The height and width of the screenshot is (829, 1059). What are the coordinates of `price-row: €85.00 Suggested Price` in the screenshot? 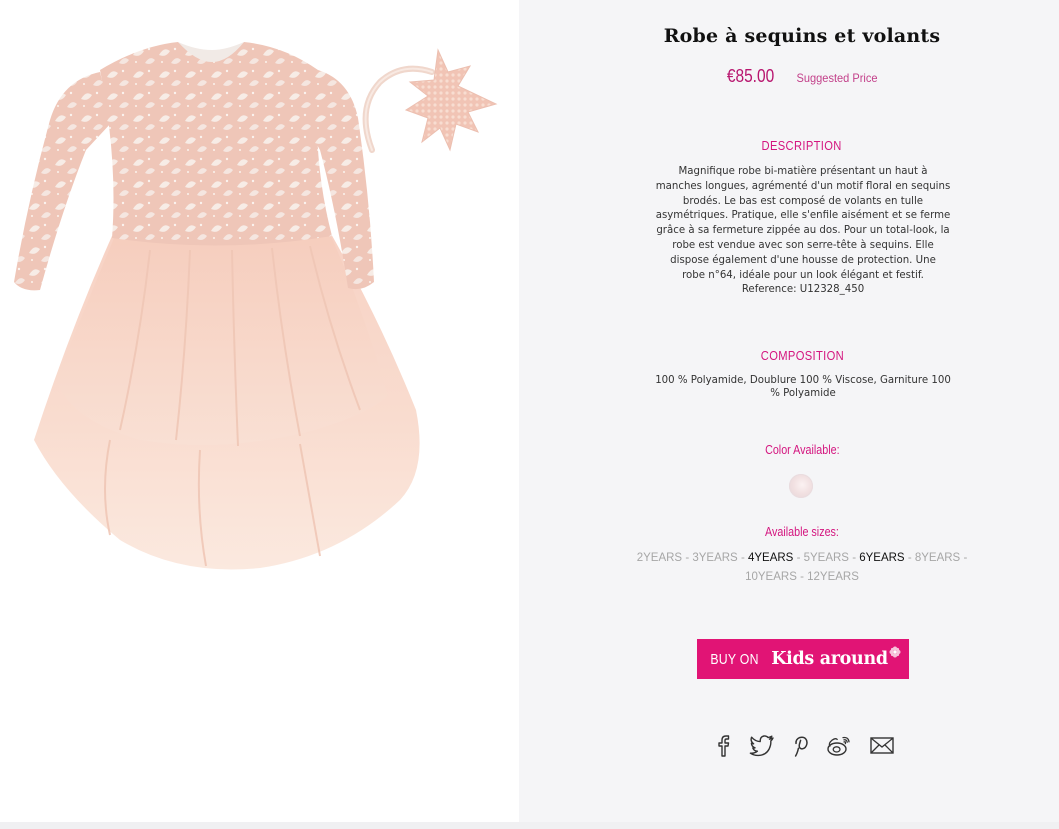 It's located at (789, 76).